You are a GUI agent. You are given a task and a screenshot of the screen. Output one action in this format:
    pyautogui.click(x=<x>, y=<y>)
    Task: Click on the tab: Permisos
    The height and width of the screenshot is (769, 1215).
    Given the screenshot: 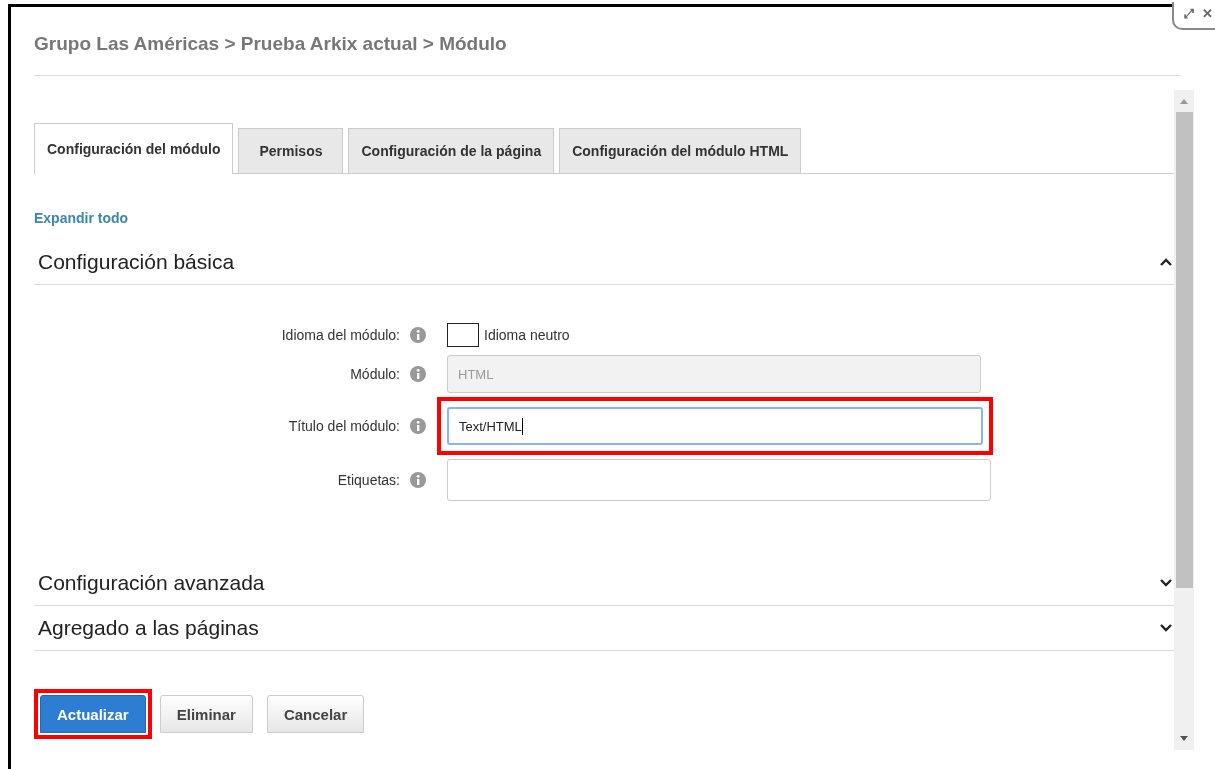 What is the action you would take?
    pyautogui.click(x=291, y=150)
    